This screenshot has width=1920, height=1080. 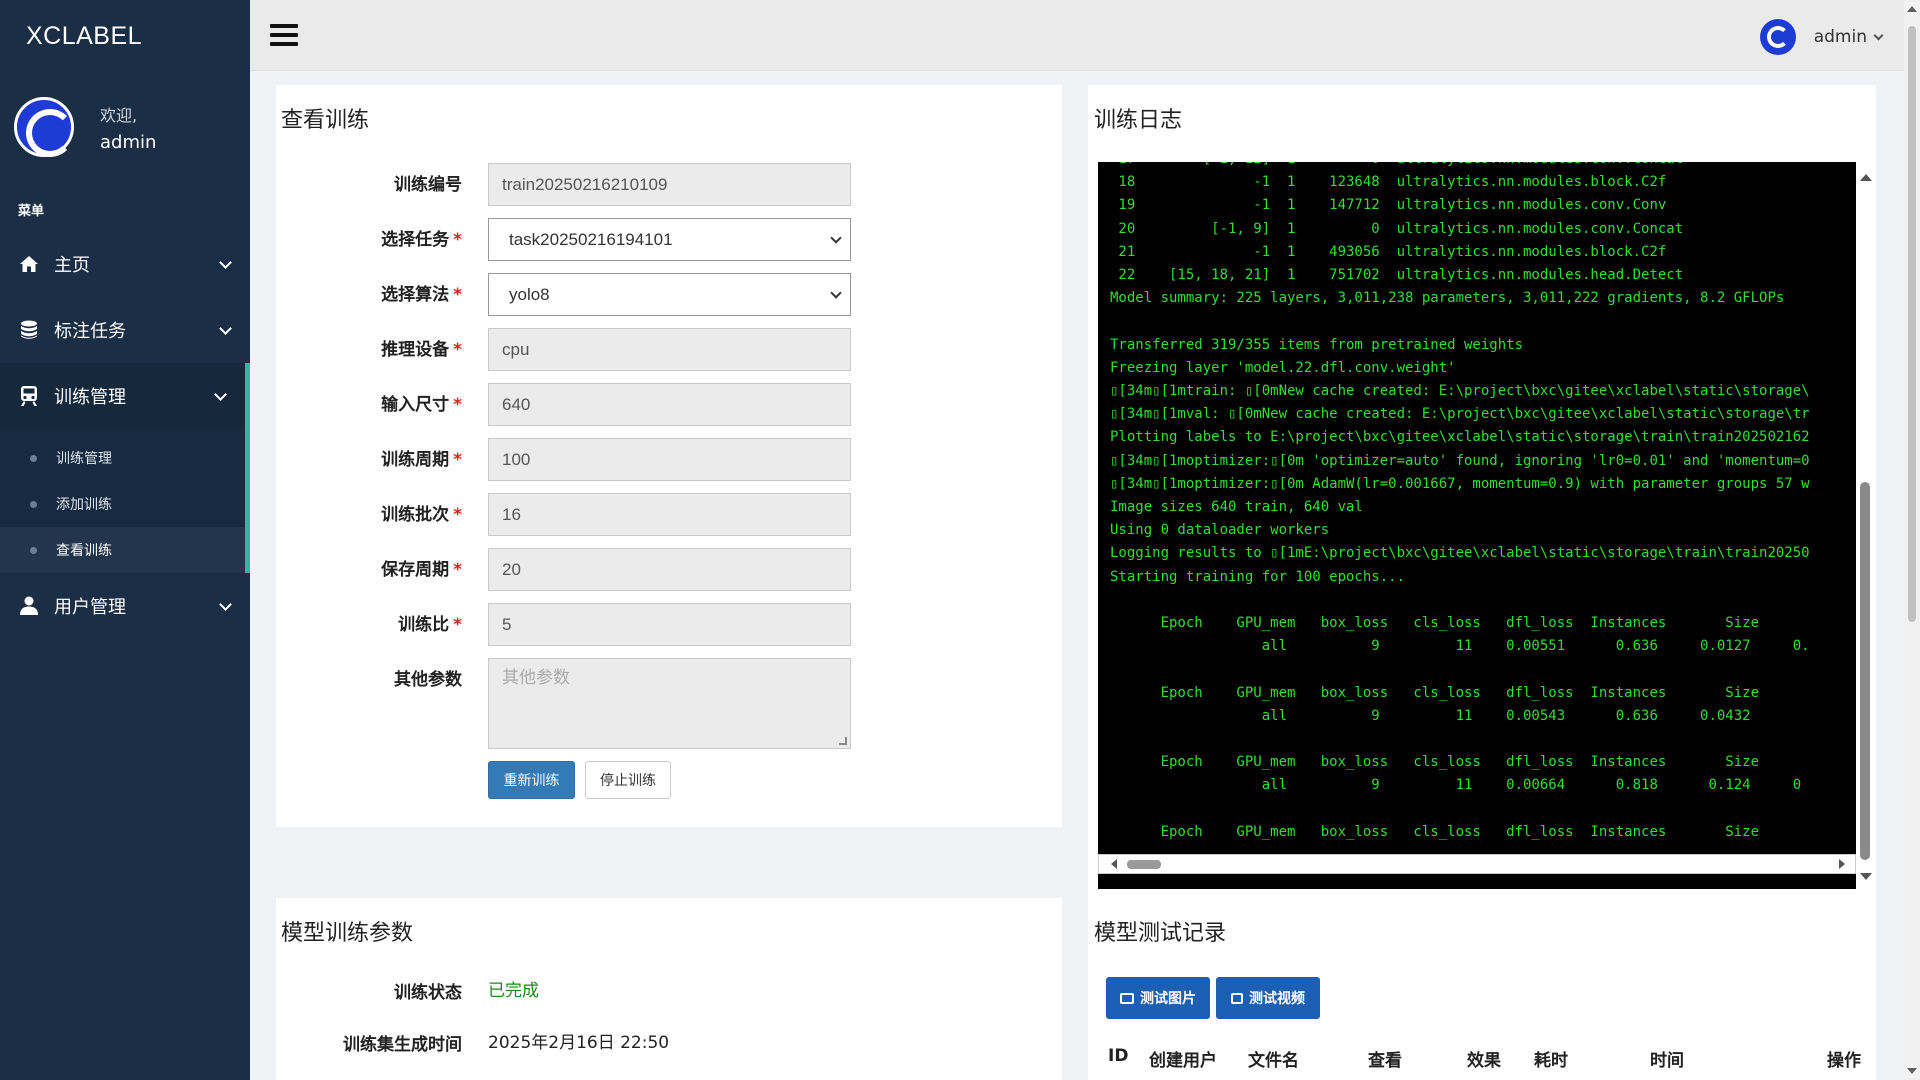 I want to click on column-header: 文件名, so click(x=1273, y=1061).